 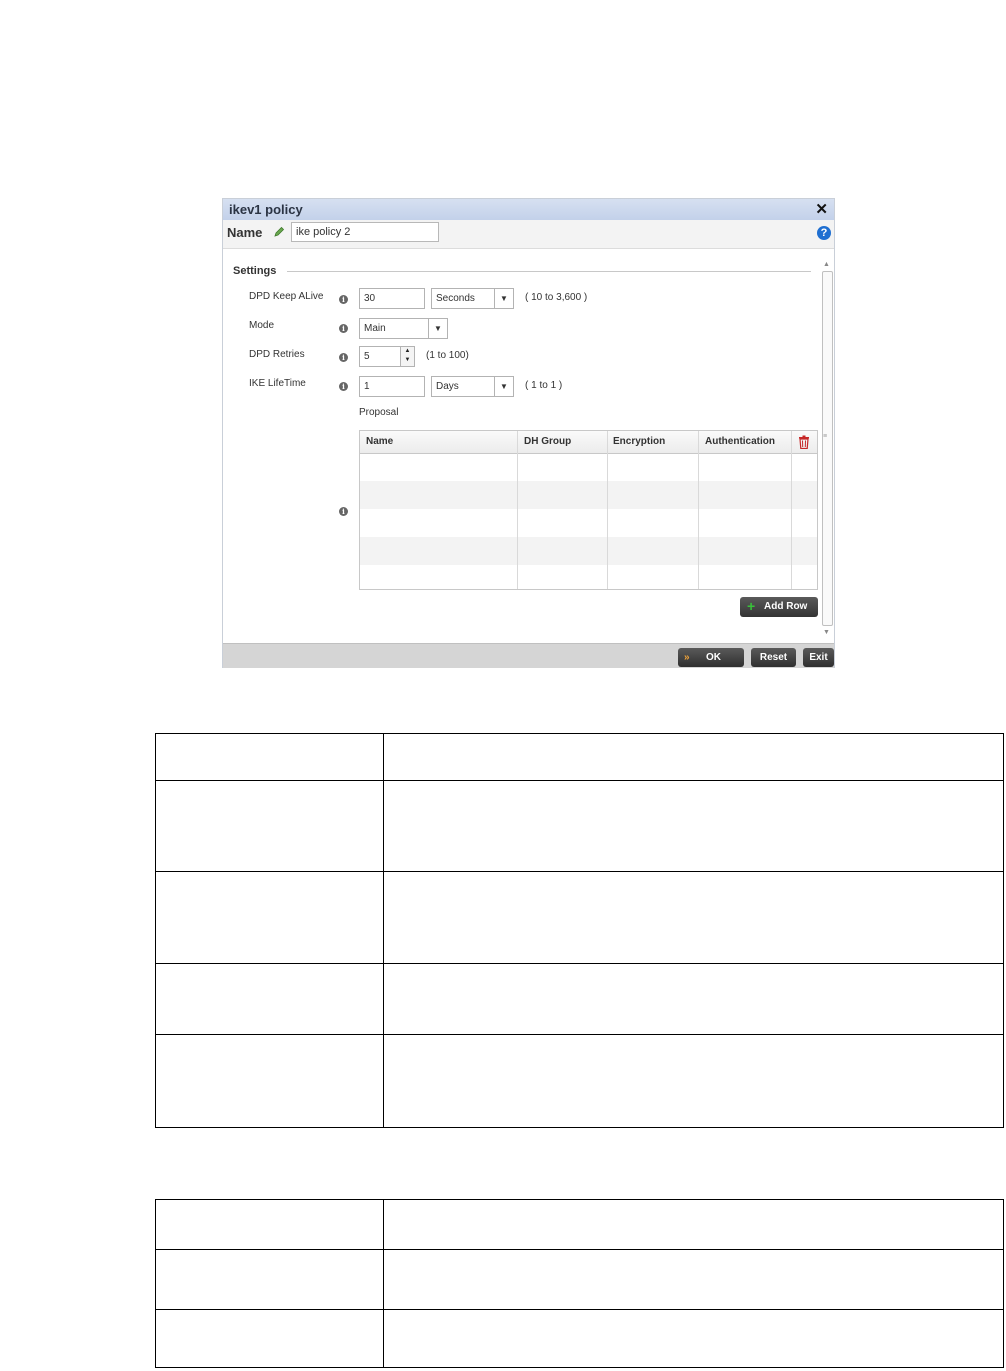 I want to click on dialog-titlebar: ikev1 policy ✕, so click(x=528, y=210).